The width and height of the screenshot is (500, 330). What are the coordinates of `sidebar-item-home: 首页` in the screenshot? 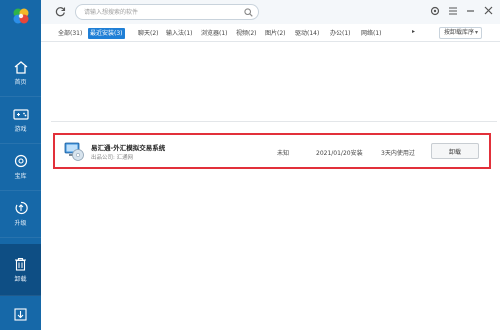 It's located at (20, 73).